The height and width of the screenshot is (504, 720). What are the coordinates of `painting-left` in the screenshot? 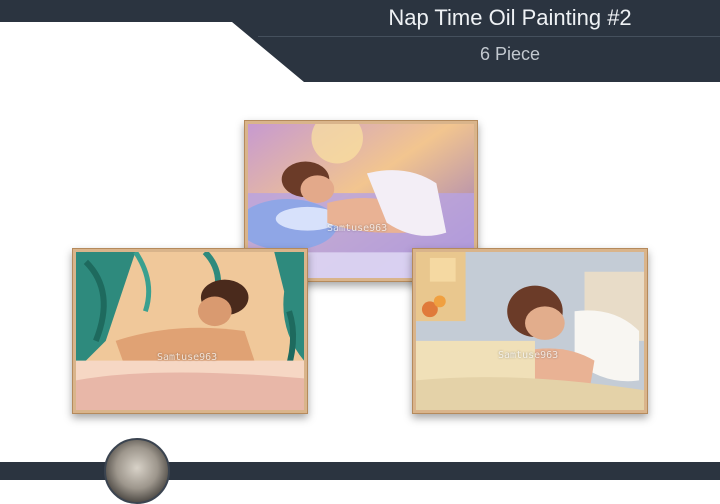 It's located at (190, 331).